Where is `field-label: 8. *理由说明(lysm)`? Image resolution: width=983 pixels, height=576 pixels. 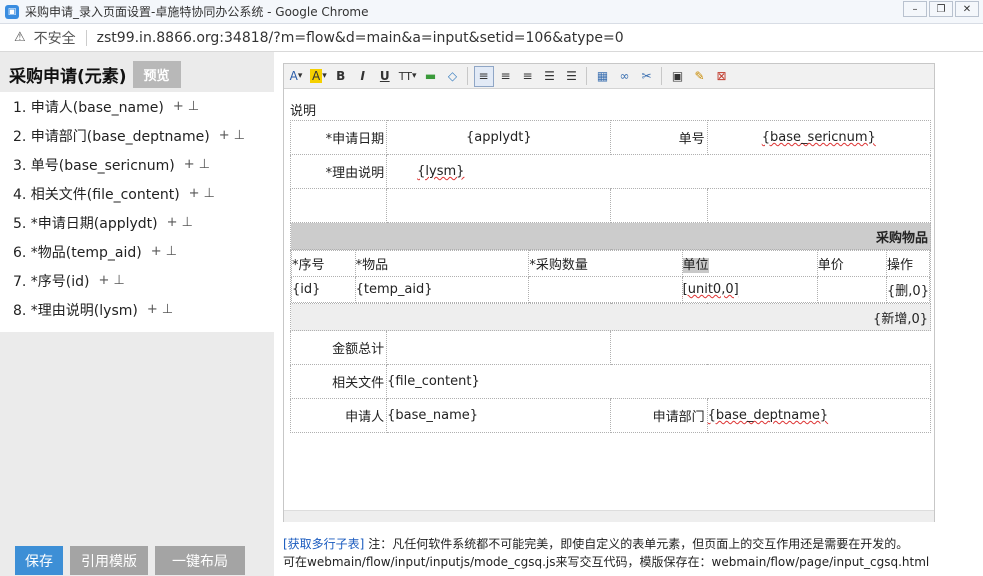
field-label: 8. *理由说明(lysm) is located at coordinates (75, 310).